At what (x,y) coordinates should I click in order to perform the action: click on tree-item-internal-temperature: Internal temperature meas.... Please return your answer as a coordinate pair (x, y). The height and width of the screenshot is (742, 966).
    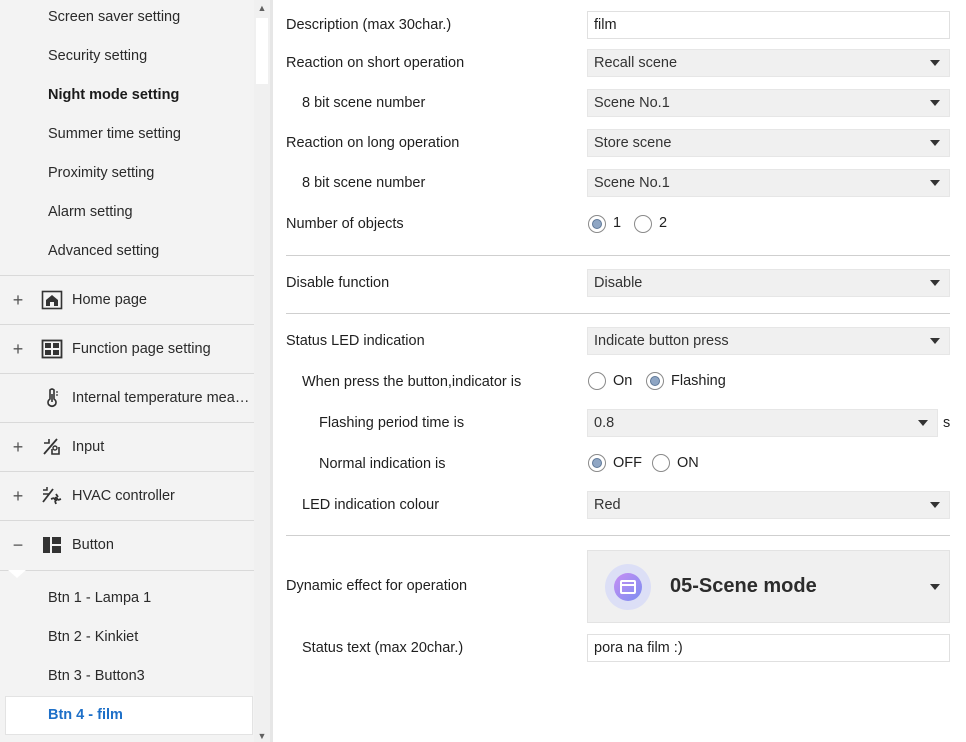
    Looking at the image, I should click on (127, 397).